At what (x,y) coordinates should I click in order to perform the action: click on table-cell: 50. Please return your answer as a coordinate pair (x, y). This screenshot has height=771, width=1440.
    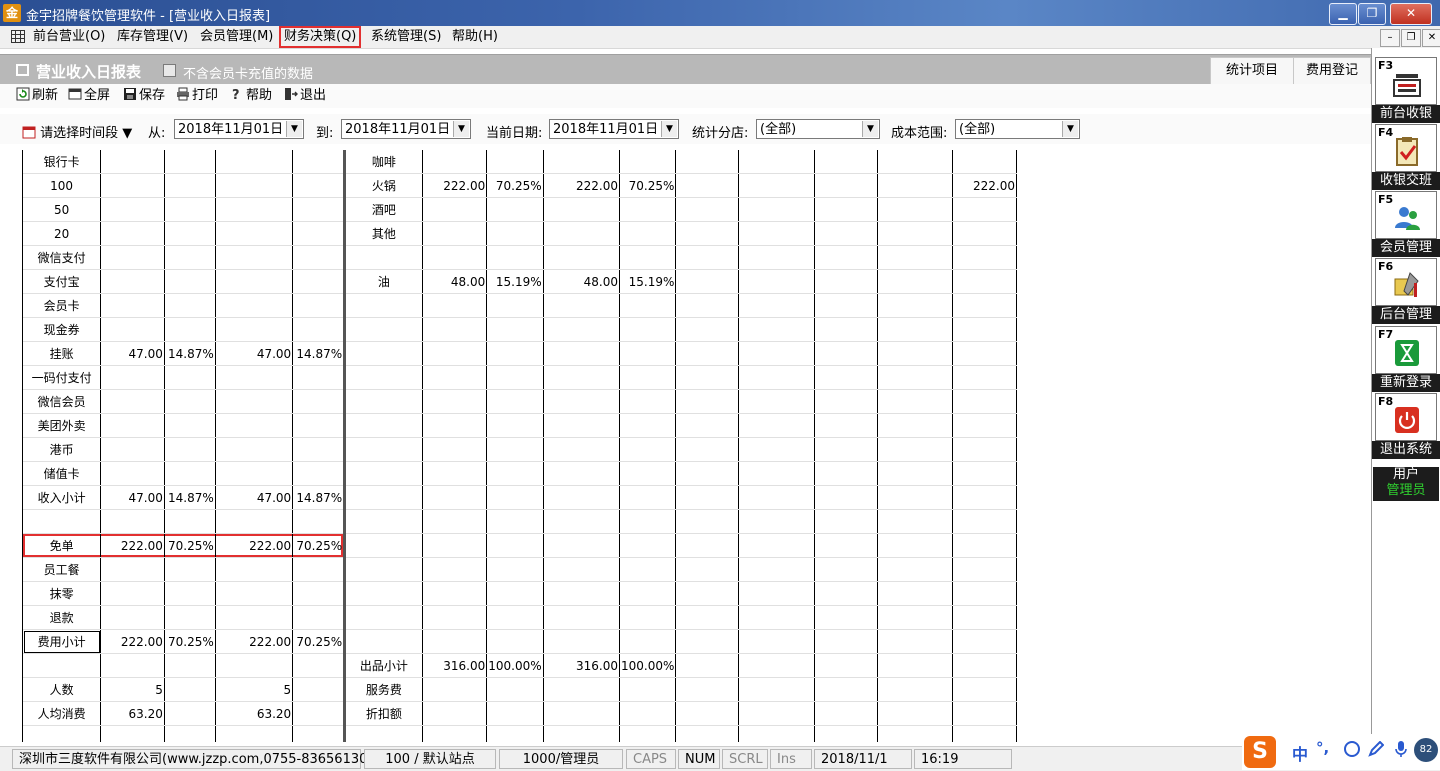
    Looking at the image, I should click on (62, 209).